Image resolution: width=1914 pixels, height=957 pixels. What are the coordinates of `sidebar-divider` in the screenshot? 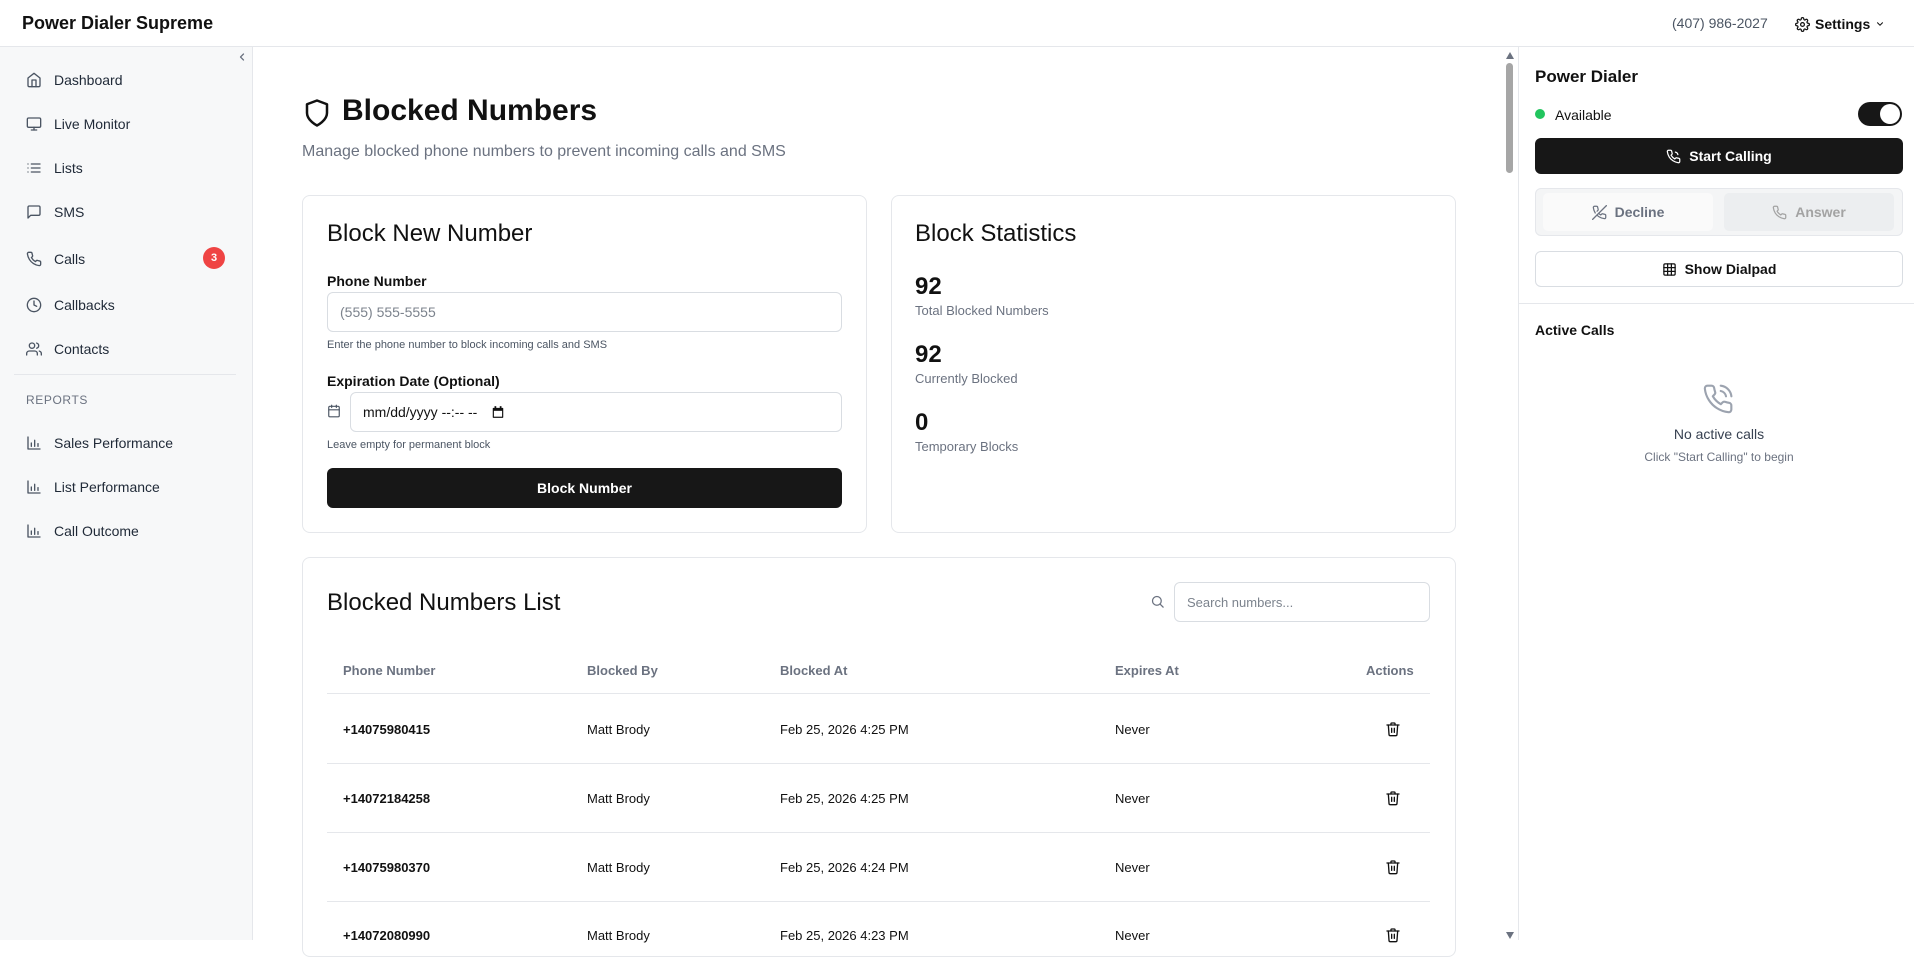 It's located at (125, 374).